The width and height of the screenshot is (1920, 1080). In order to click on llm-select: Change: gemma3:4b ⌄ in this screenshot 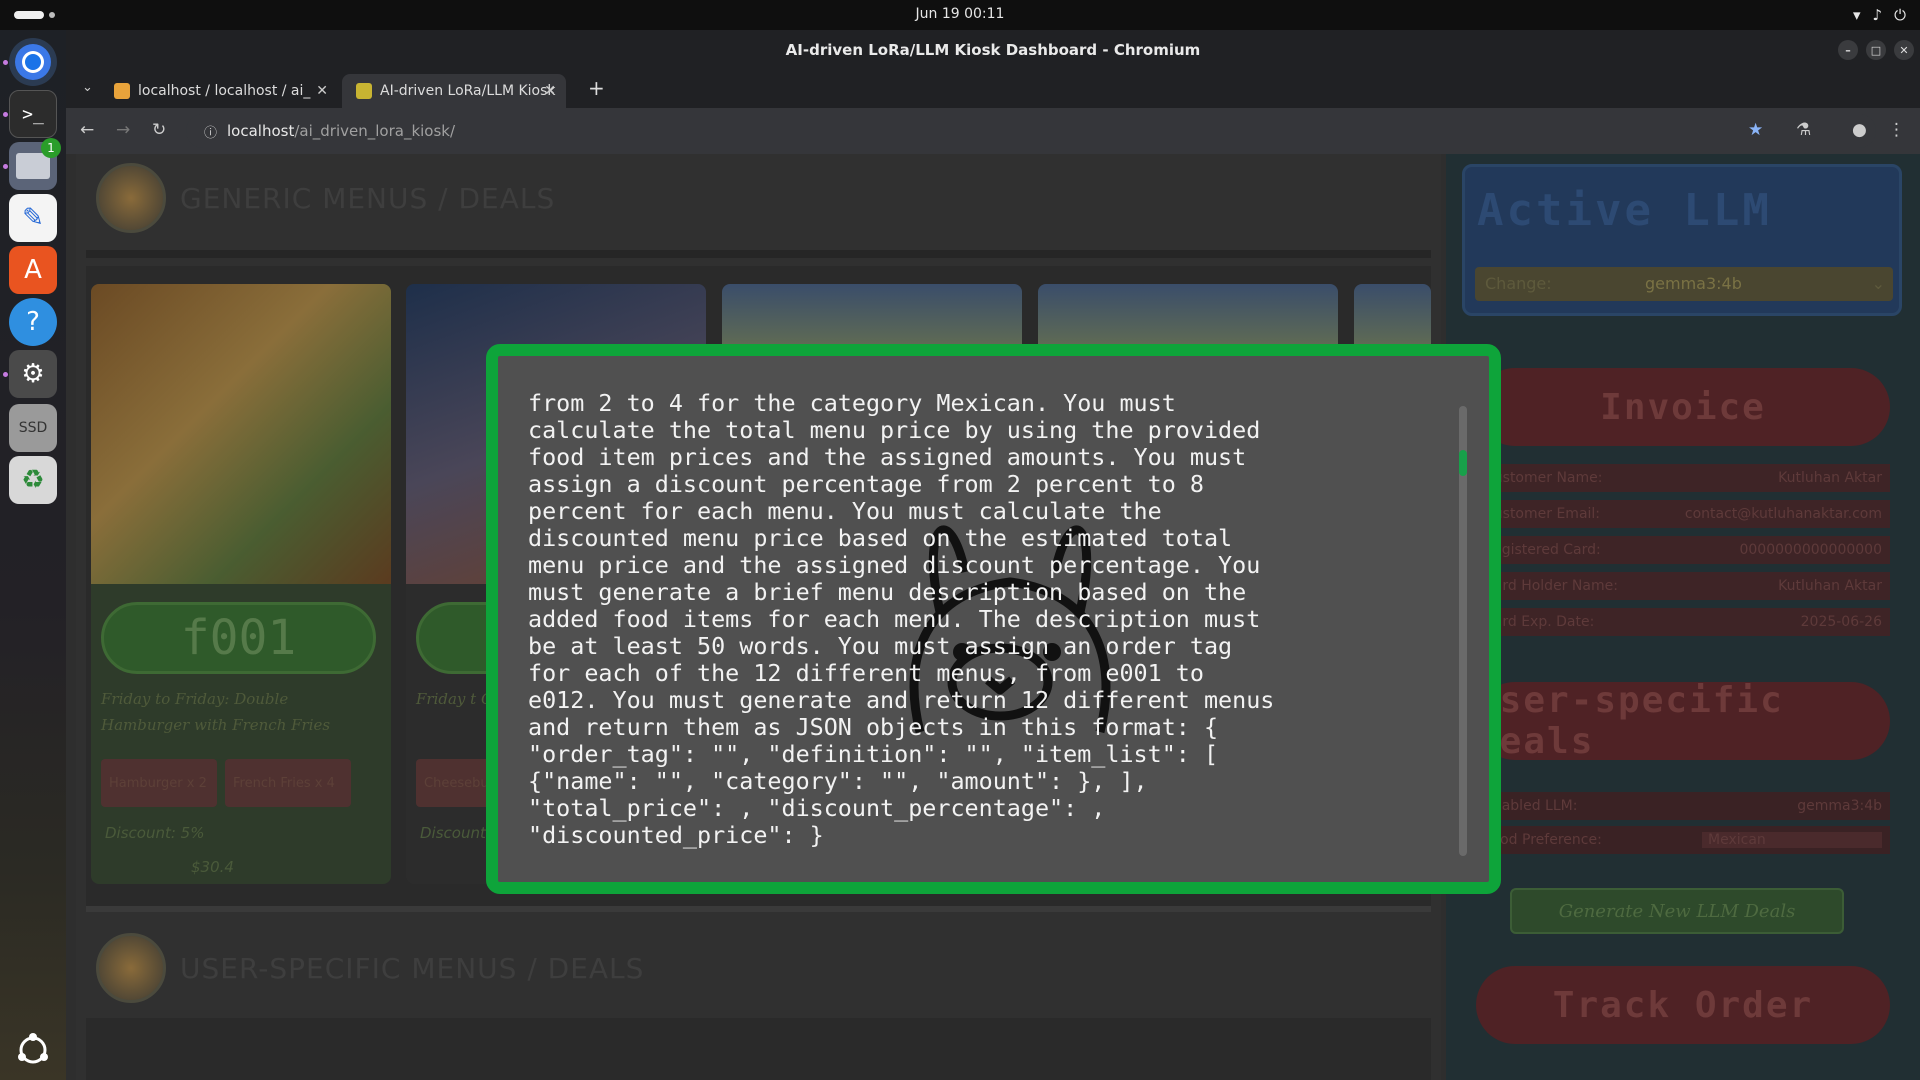, I will do `click(1684, 284)`.